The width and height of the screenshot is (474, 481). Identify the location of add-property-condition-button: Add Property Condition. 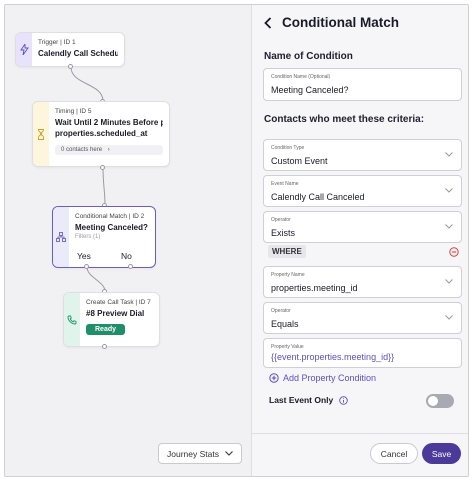
(322, 378).